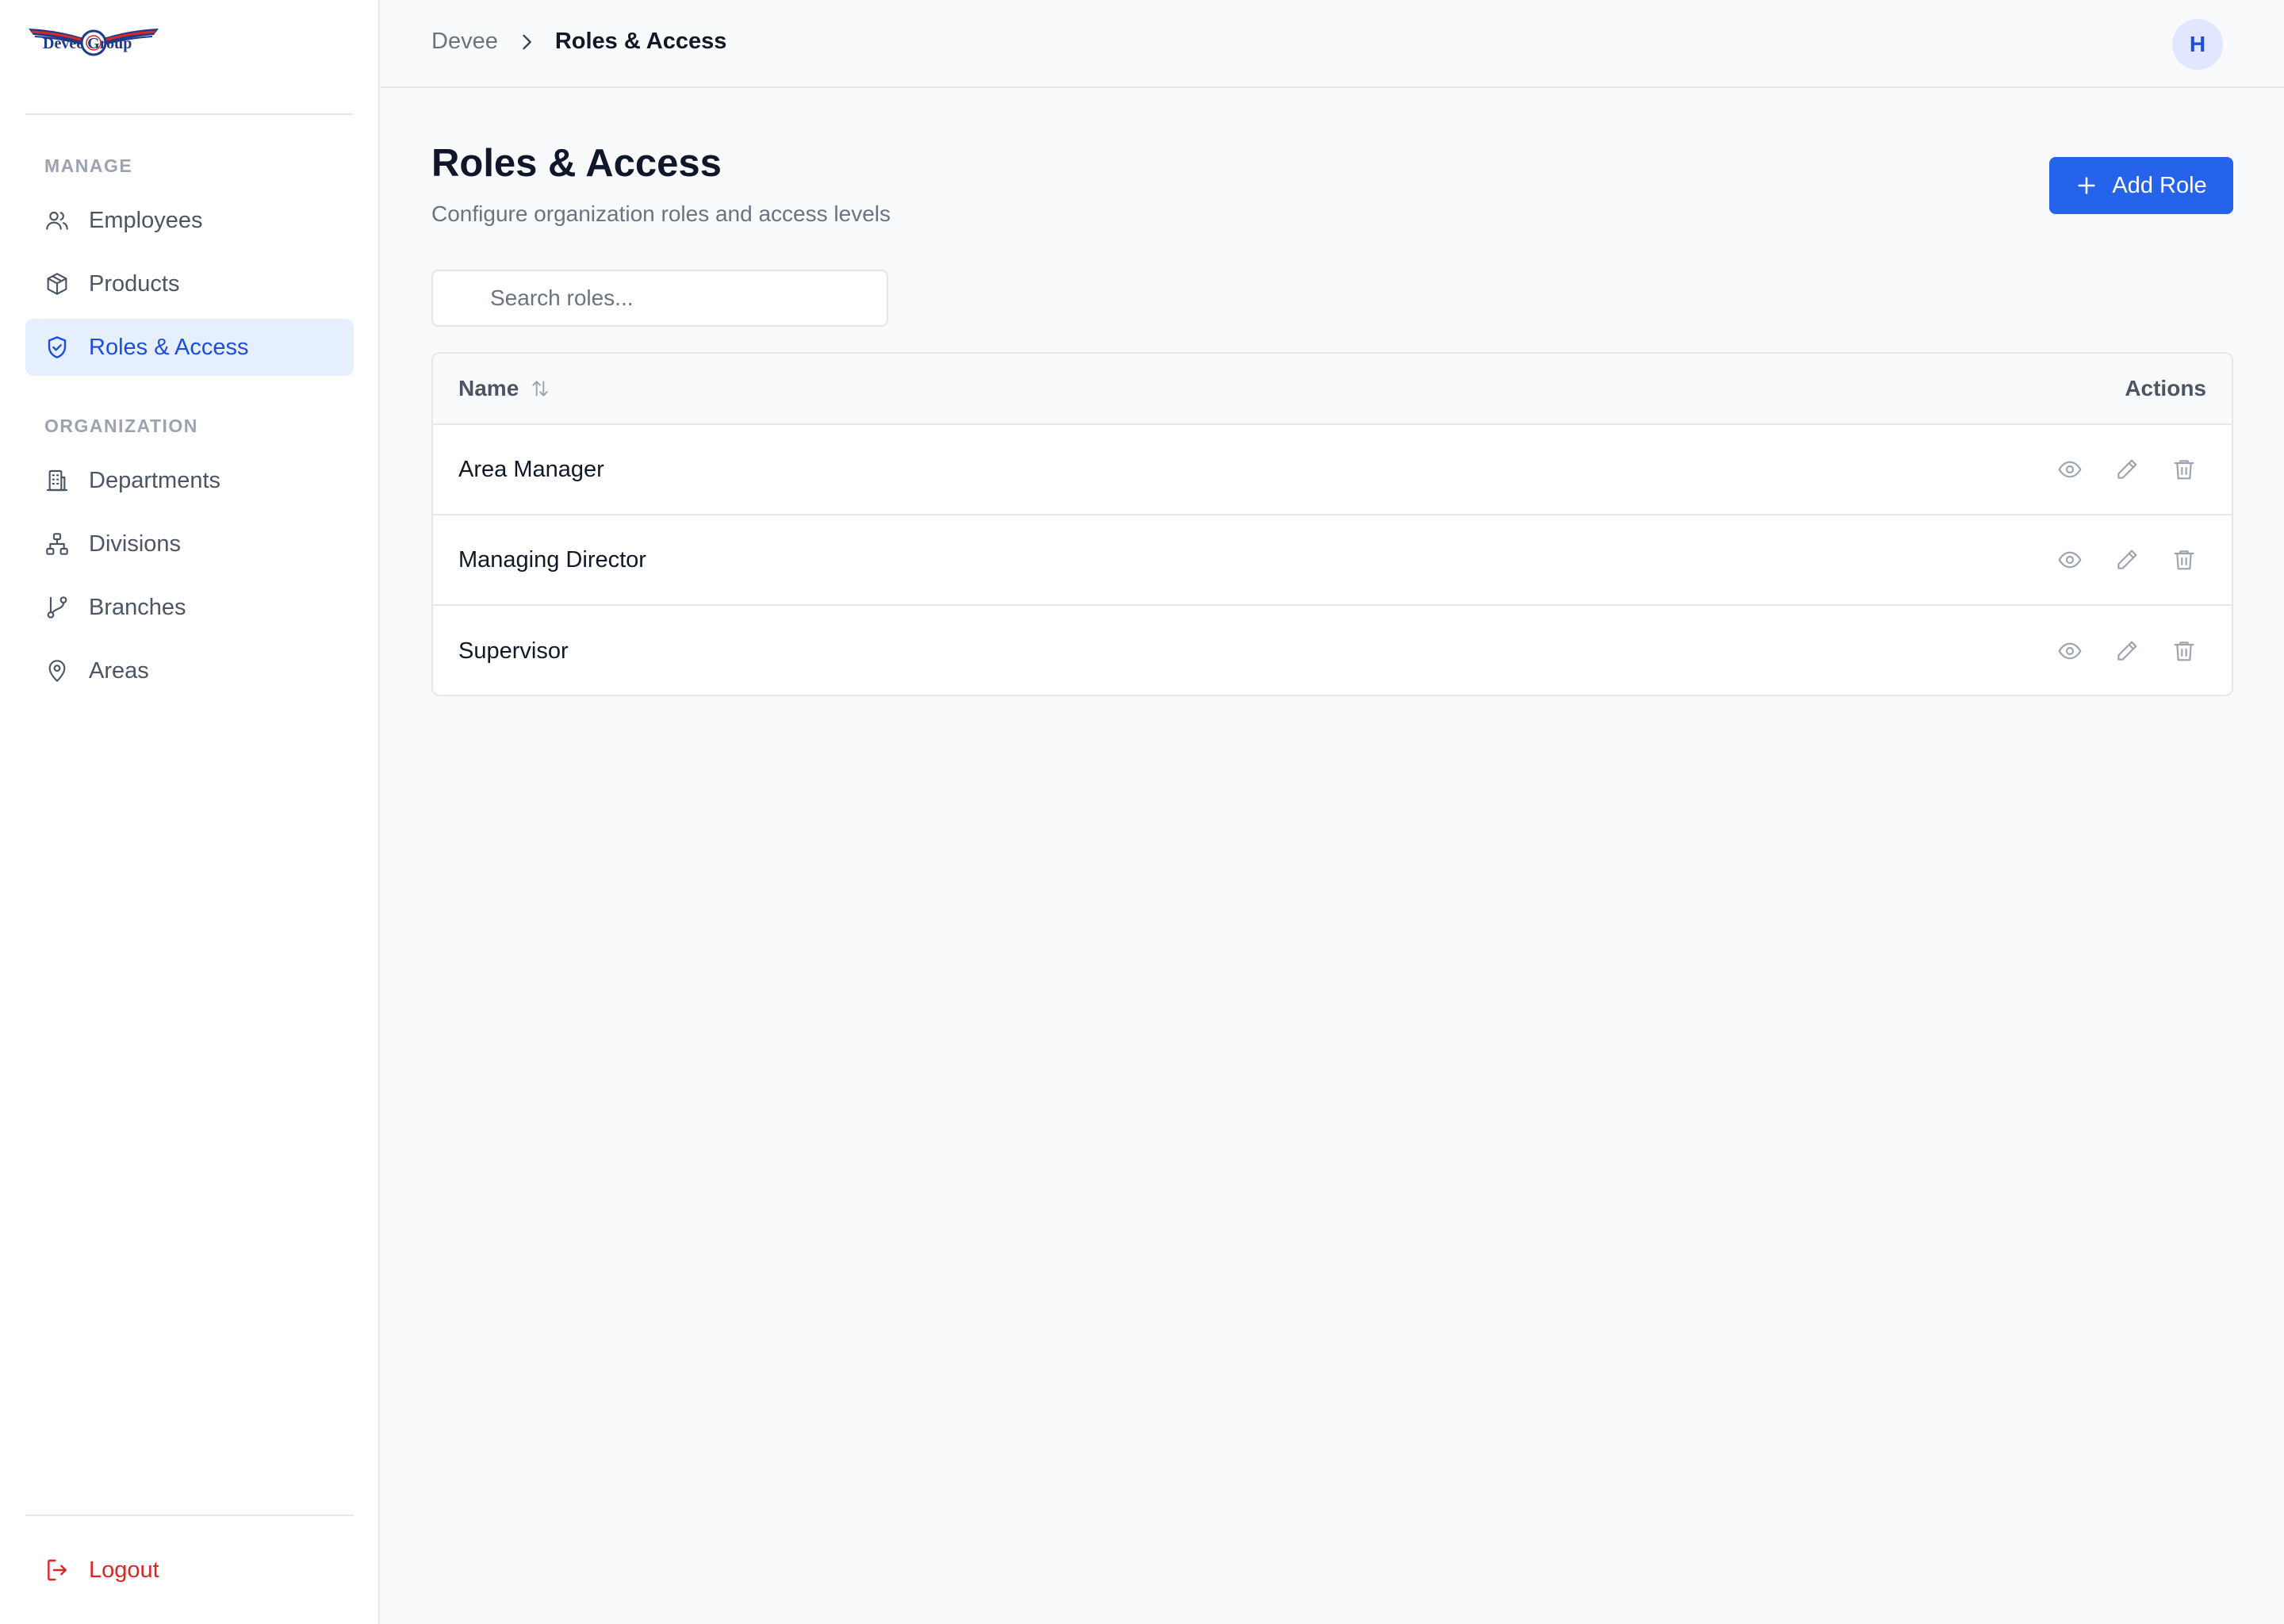 The height and width of the screenshot is (1624, 2284). Describe the element at coordinates (2086, 185) in the screenshot. I see `plus-icon` at that location.